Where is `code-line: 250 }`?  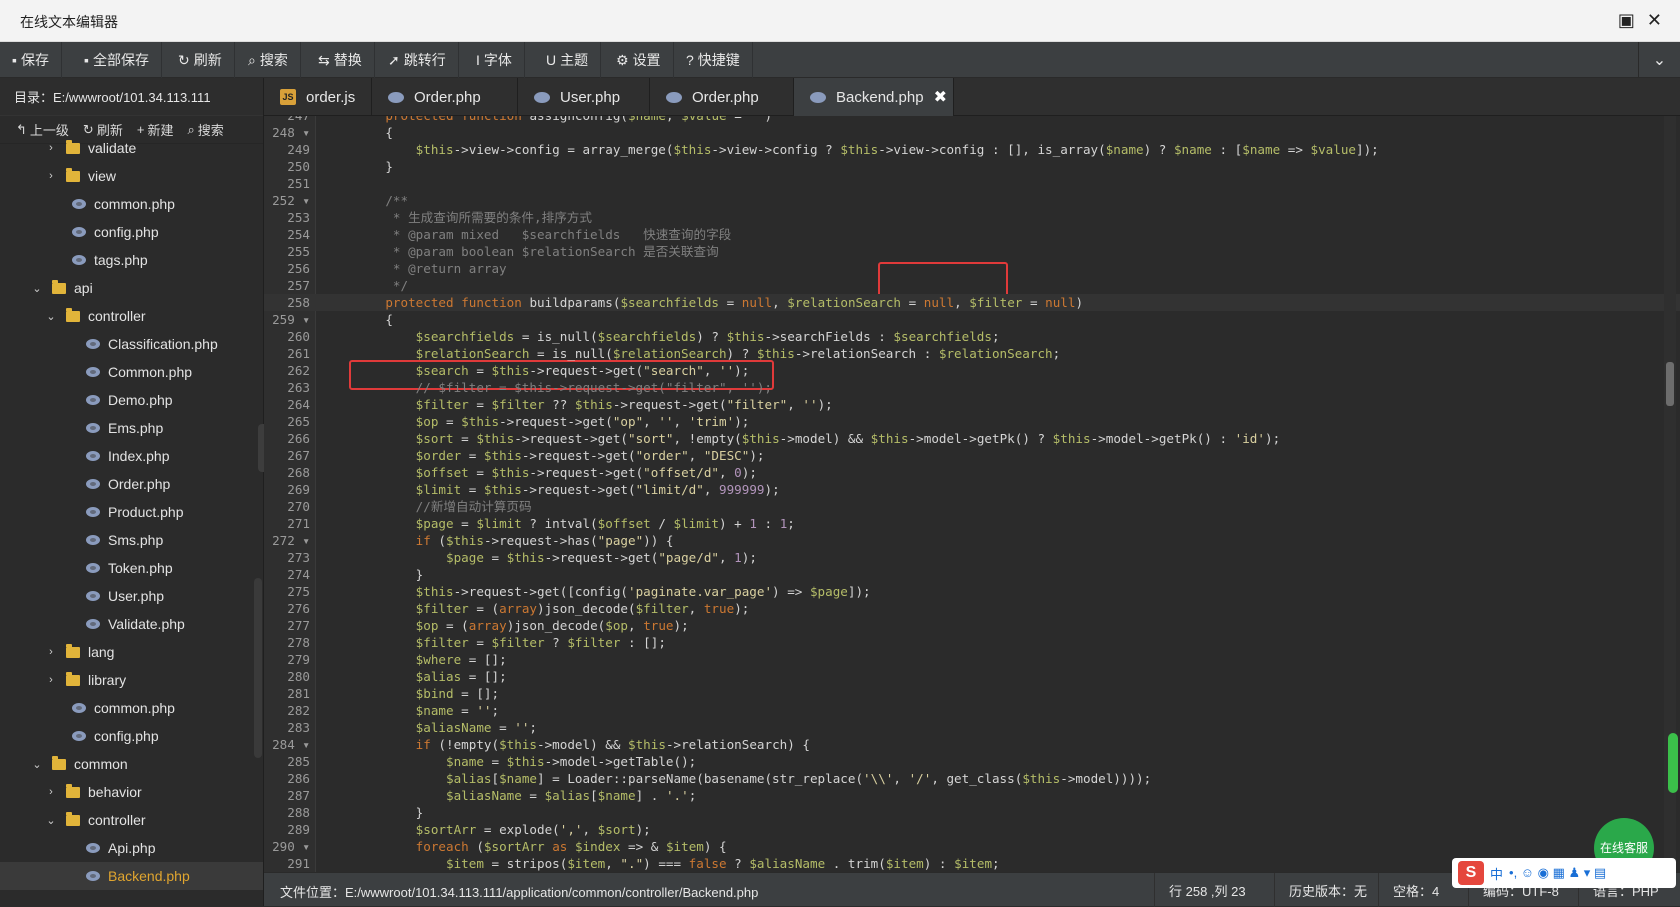
code-line: 250 } is located at coordinates (972, 166).